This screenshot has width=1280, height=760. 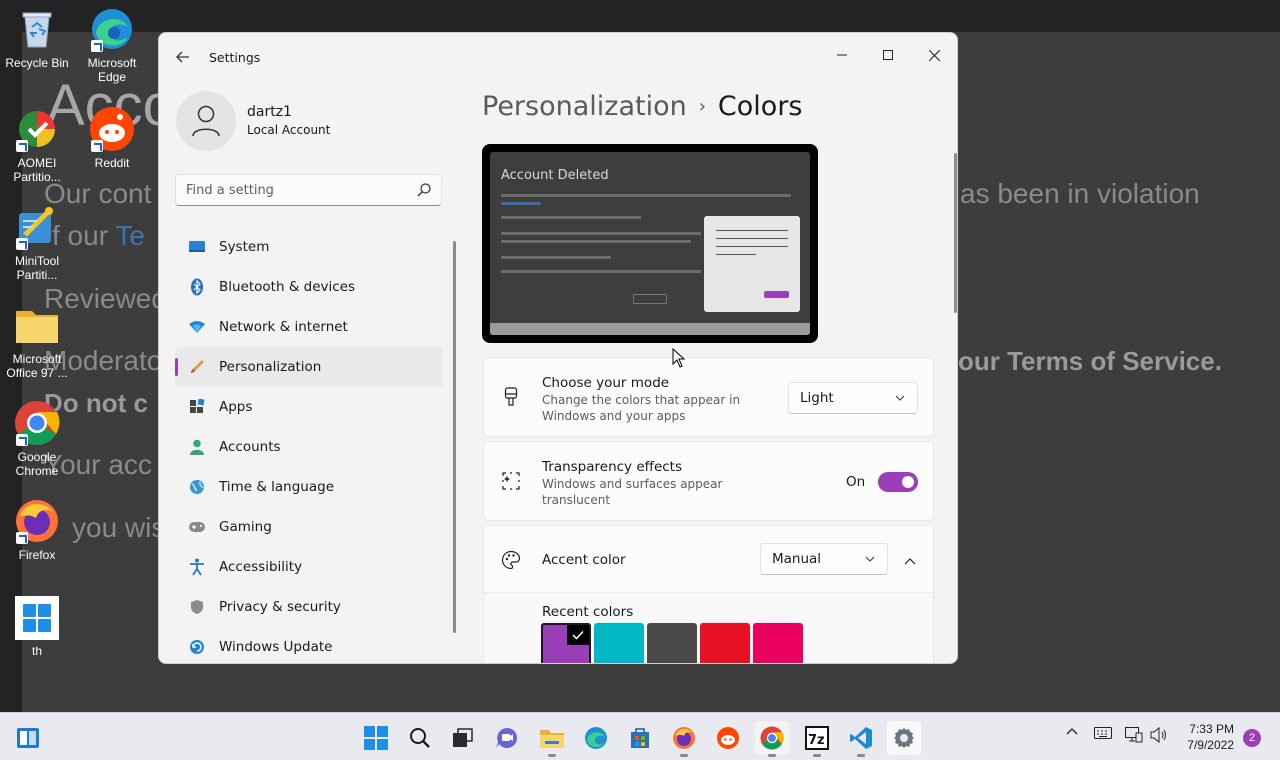 What do you see at coordinates (309, 567) in the screenshot?
I see `sidebar-item-accessibility: Accessibility` at bounding box center [309, 567].